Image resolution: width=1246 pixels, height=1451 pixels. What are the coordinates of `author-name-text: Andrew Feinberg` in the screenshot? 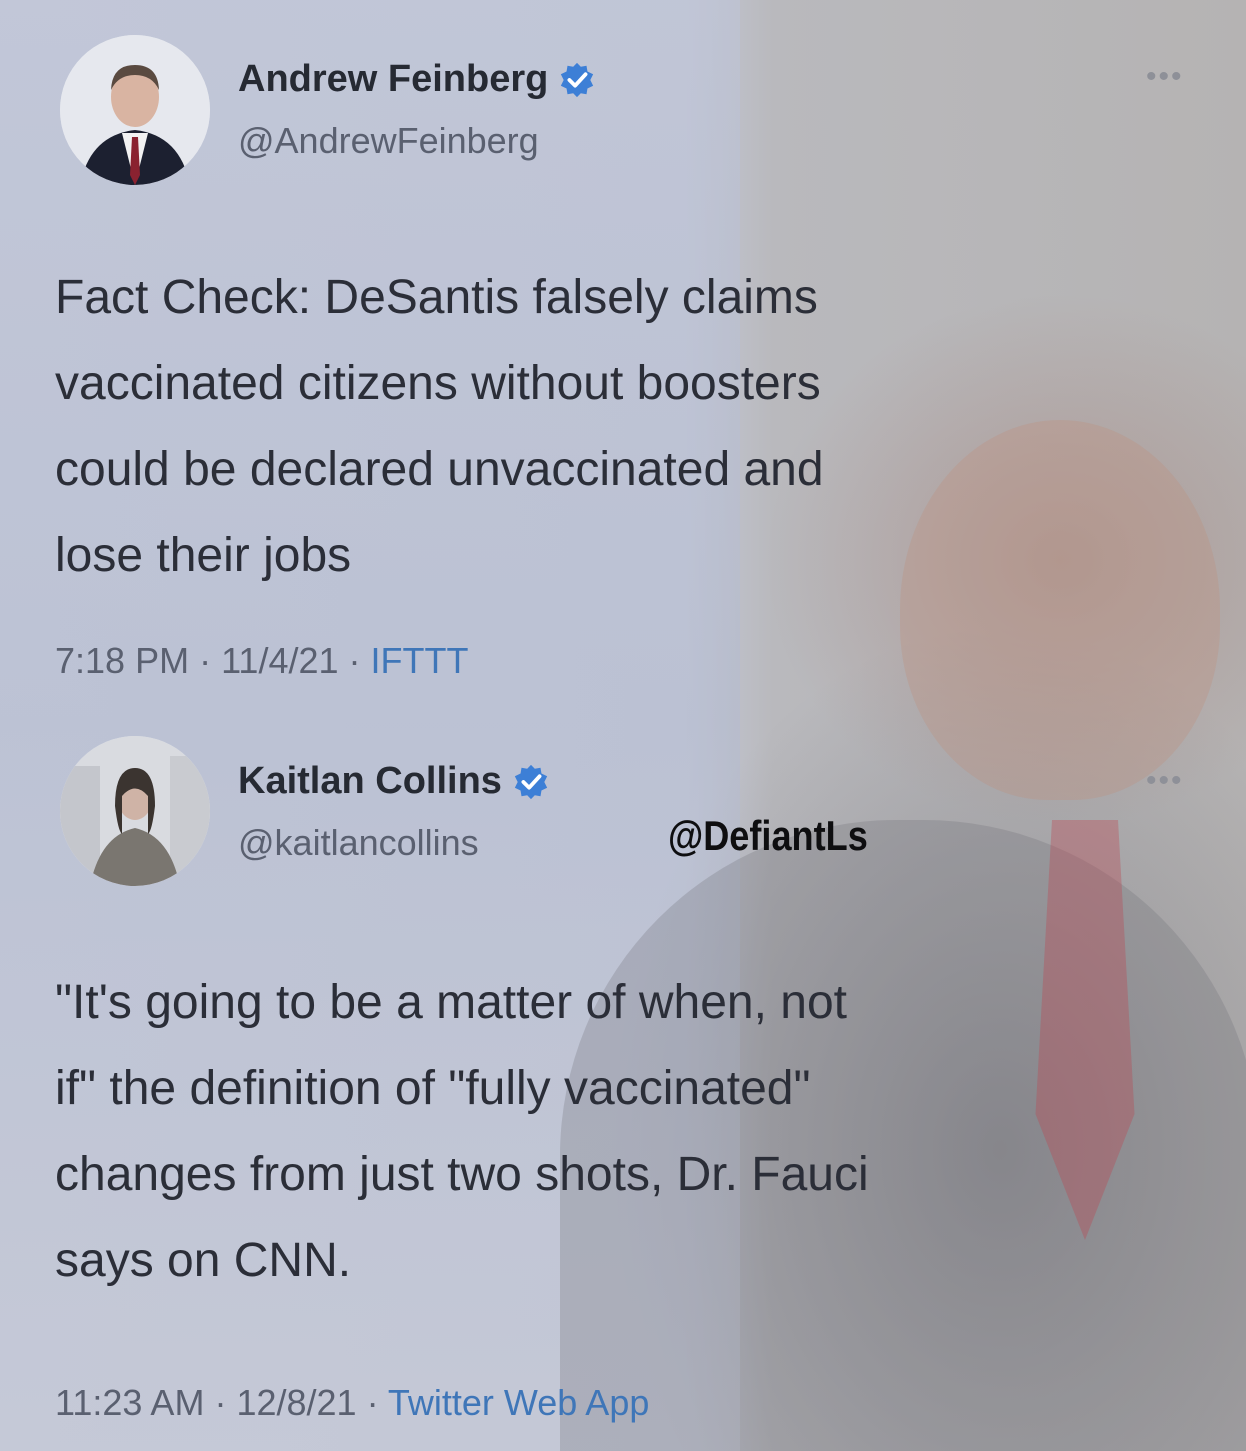 It's located at (393, 79).